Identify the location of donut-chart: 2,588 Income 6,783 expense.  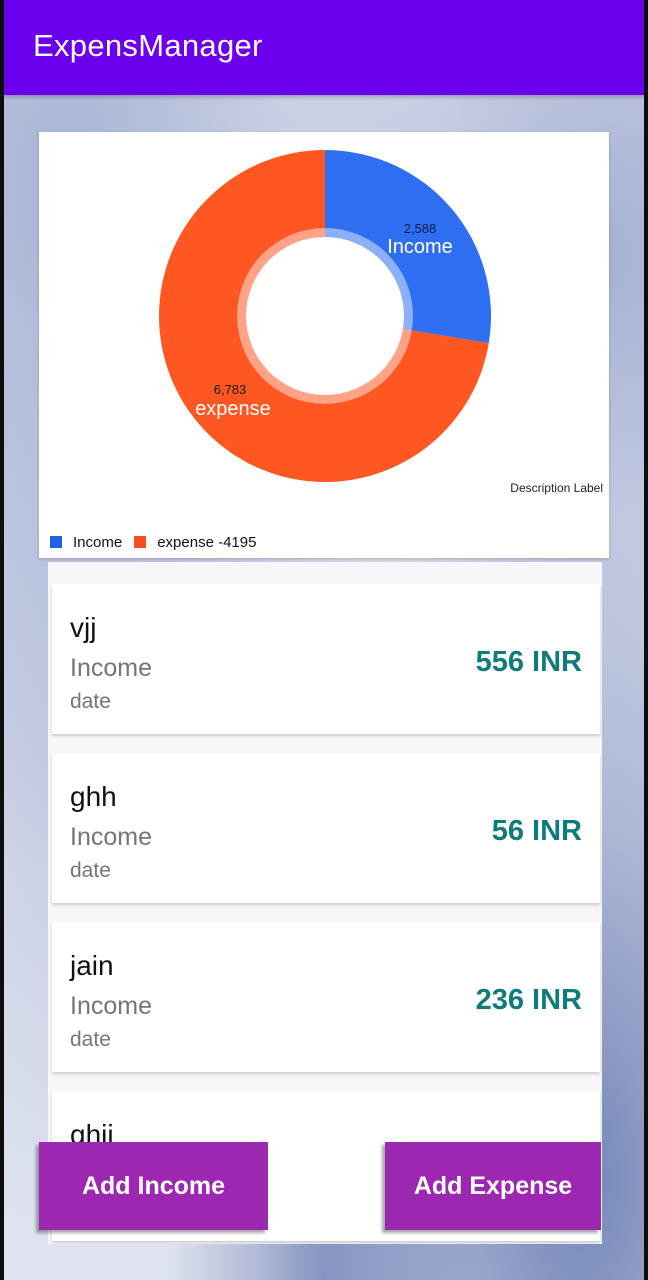
(325, 316).